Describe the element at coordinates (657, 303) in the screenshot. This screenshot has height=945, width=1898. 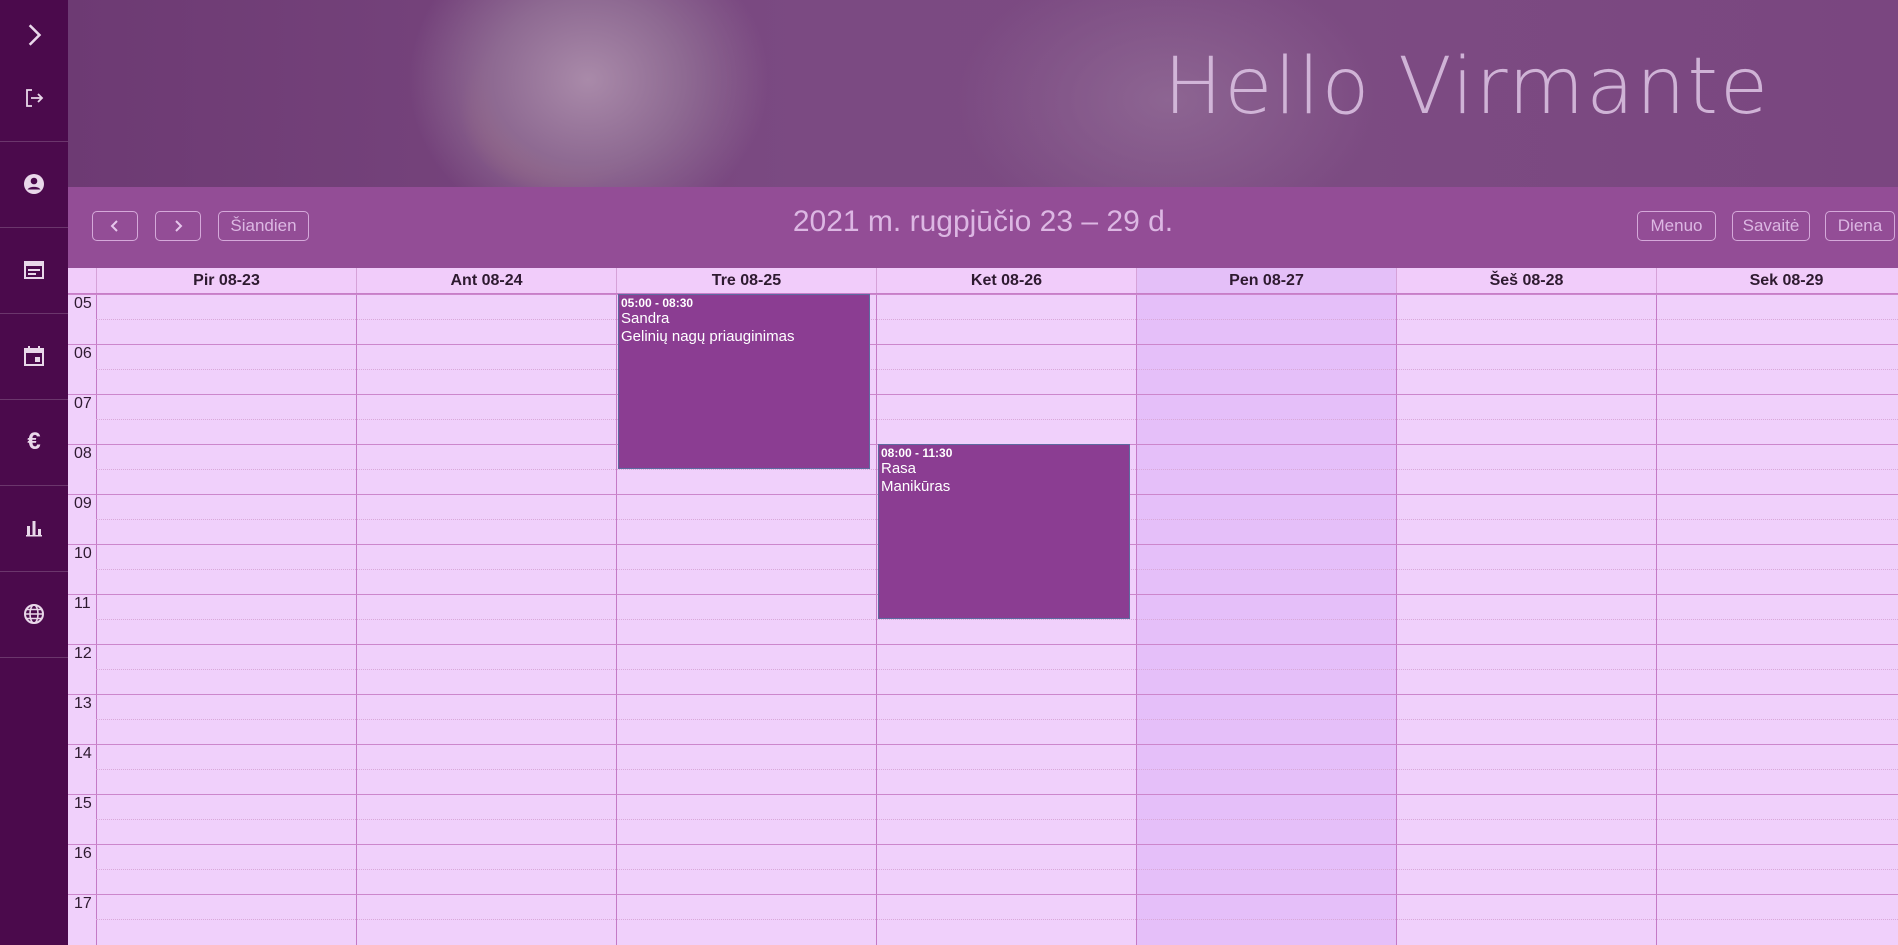
I see `event-time: 05:00 - 08:30` at that location.